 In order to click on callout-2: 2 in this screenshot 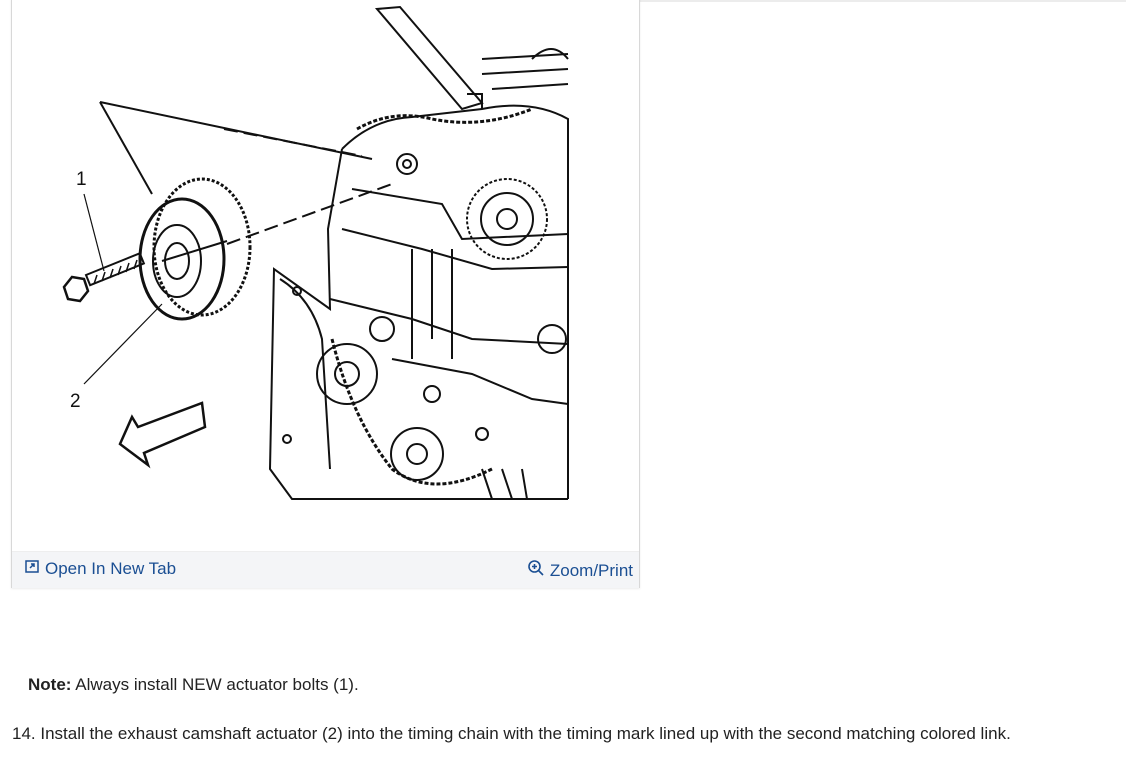, I will do `click(75, 401)`.